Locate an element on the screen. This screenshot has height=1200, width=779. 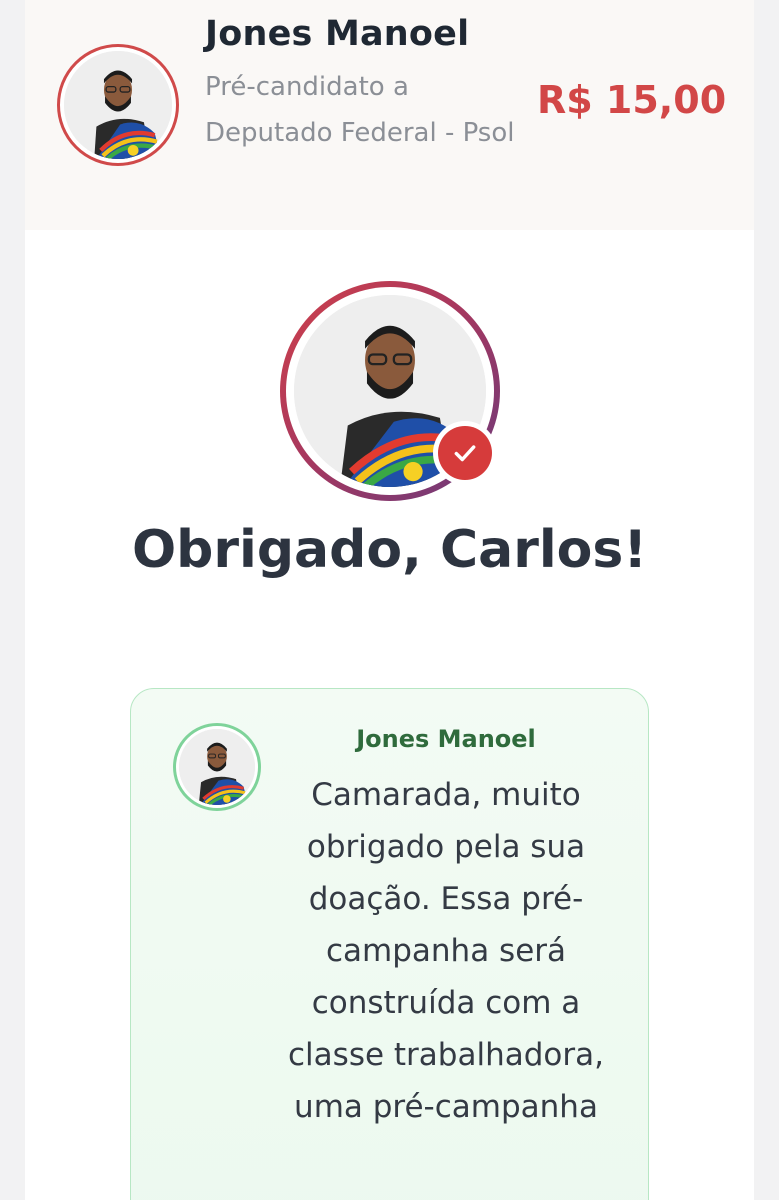
verified-badge is located at coordinates (465, 453).